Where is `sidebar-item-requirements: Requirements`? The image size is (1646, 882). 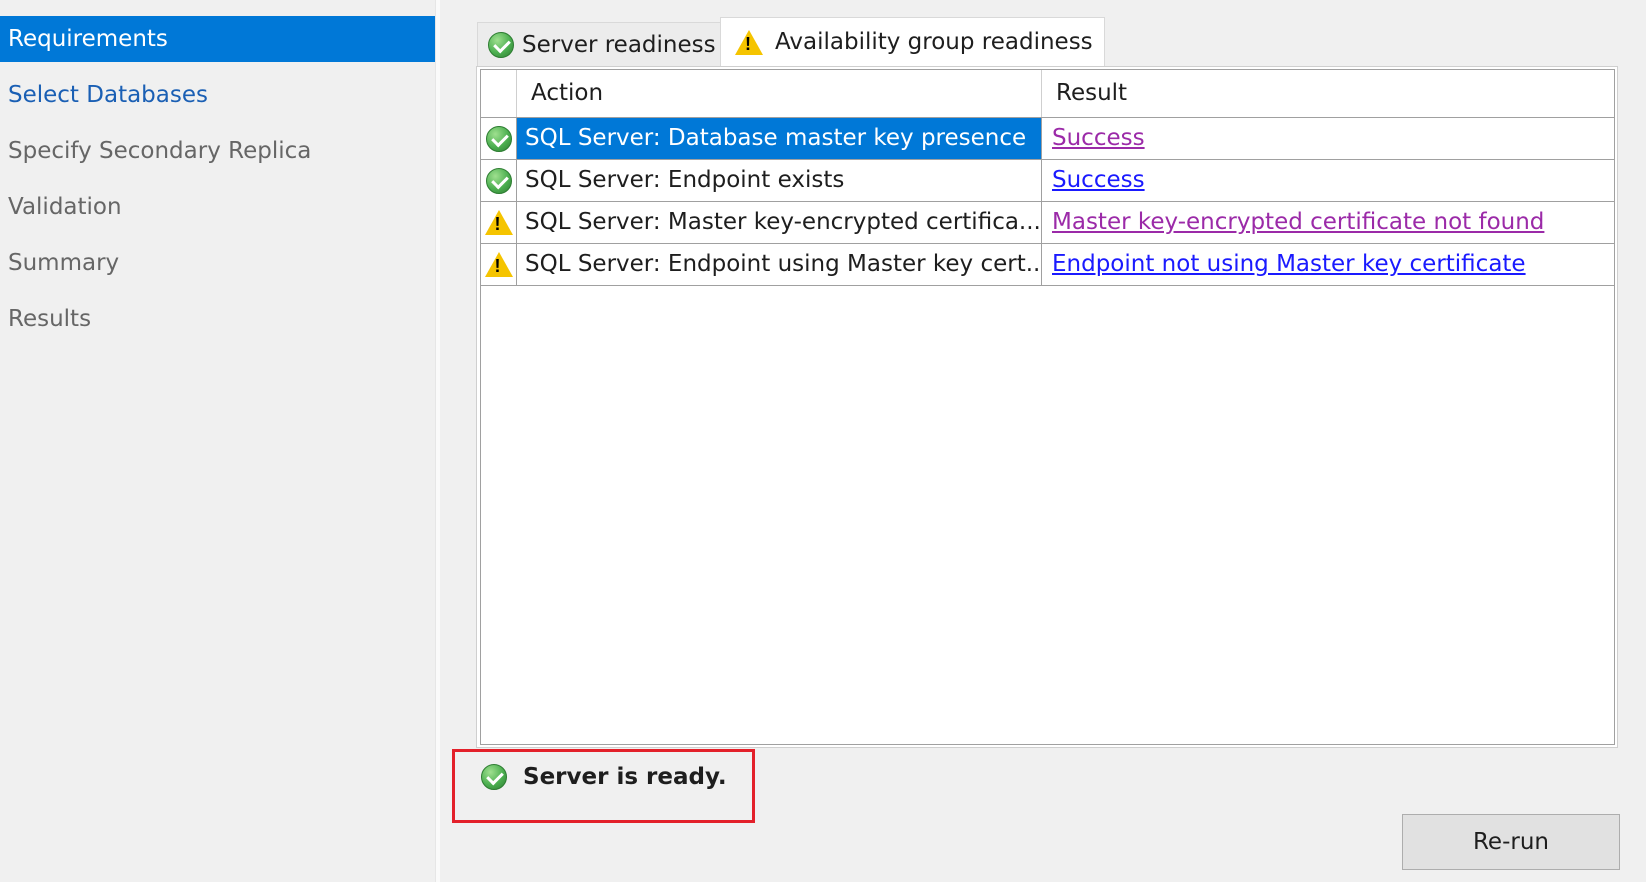 sidebar-item-requirements: Requirements is located at coordinates (217, 39).